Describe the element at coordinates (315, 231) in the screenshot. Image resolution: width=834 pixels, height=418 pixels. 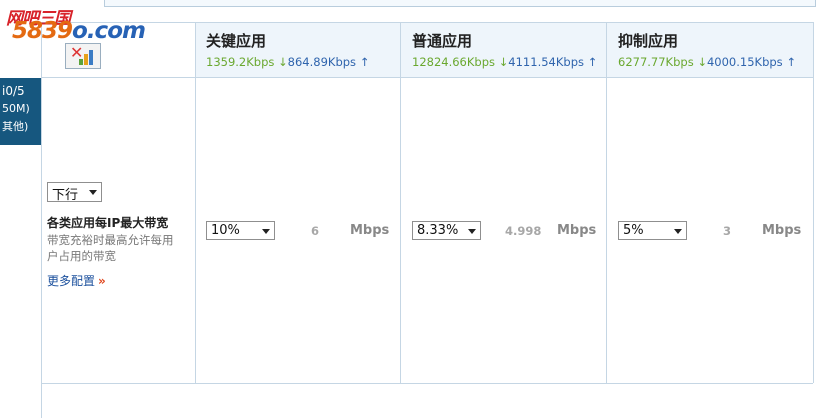
I see `critical-bandwidth-value: 6` at that location.